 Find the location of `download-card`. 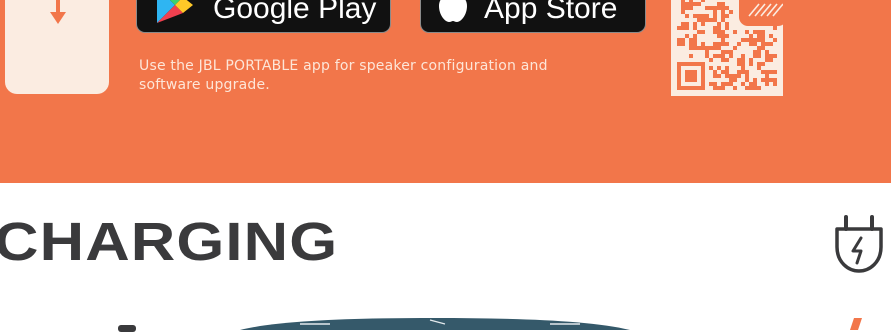

download-card is located at coordinates (57, 47).